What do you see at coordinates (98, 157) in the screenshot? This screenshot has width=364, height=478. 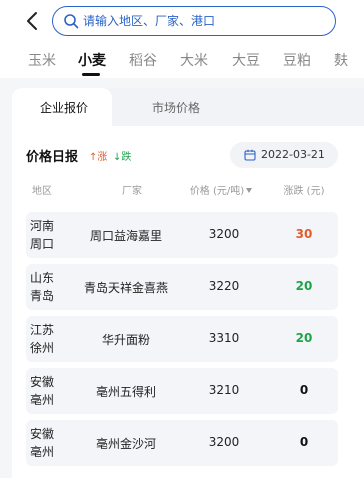 I see `legend-up: ↑涨` at bounding box center [98, 157].